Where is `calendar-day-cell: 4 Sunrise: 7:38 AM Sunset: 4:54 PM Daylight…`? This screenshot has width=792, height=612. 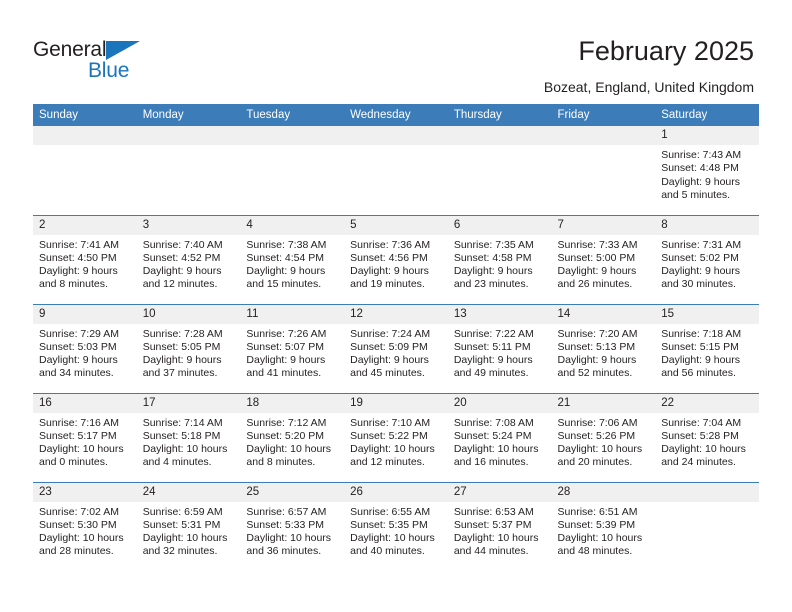 calendar-day-cell: 4 Sunrise: 7:38 AM Sunset: 4:54 PM Daylight… is located at coordinates (292, 259).